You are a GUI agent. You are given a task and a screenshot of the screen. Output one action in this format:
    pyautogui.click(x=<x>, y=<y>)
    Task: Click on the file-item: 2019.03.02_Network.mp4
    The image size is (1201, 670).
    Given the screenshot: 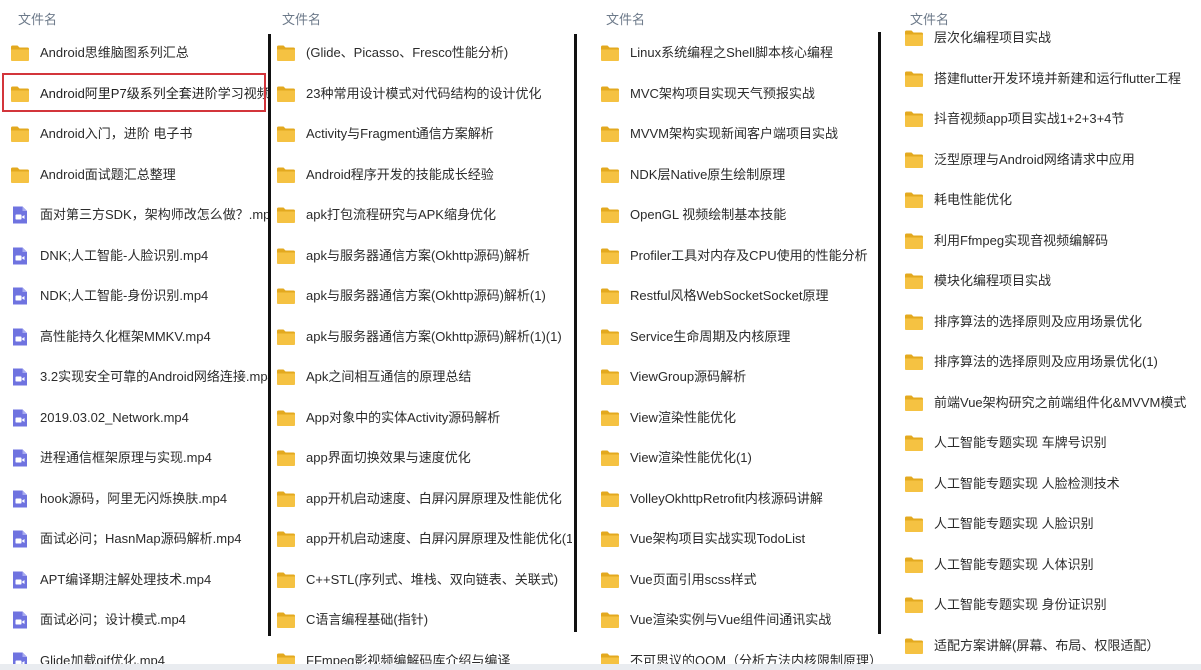 What is the action you would take?
    pyautogui.click(x=139, y=418)
    